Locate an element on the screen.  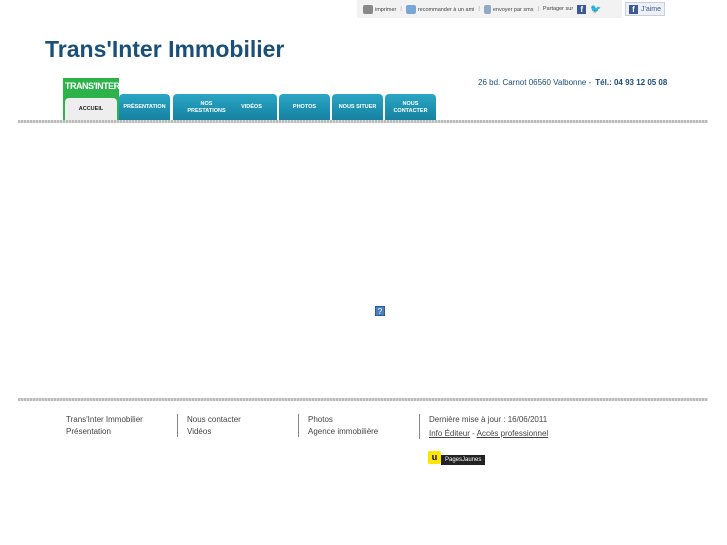
sms-link: envoyer par sms is located at coordinates (508, 9).